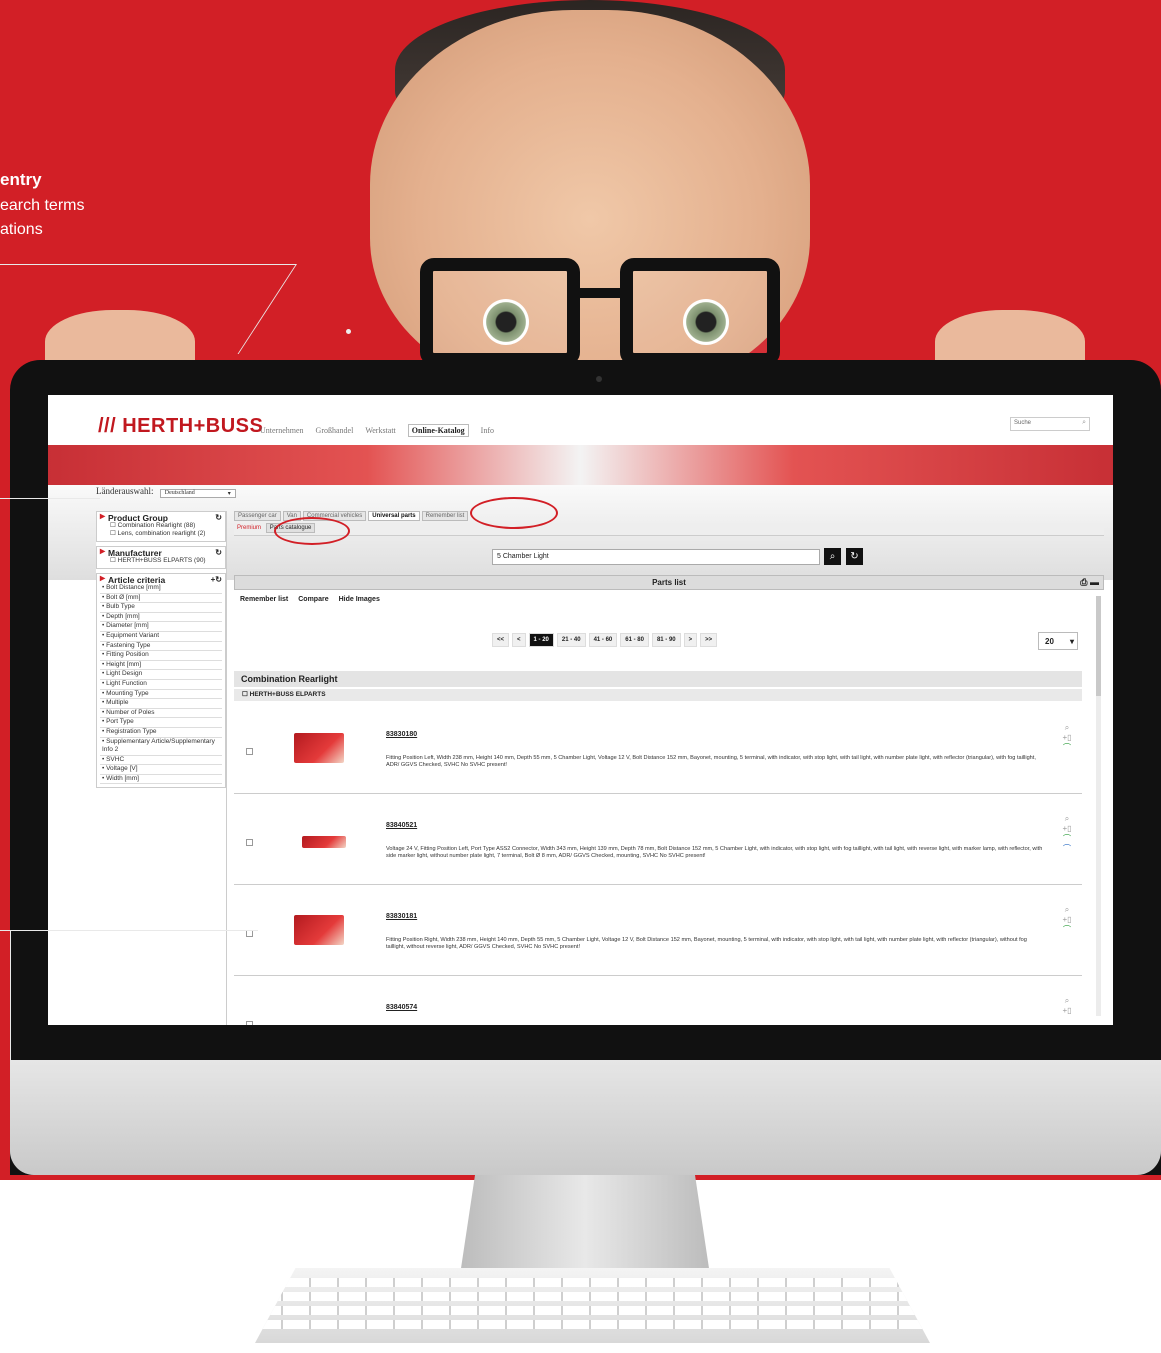 The image size is (1161, 1353). I want to click on filter-option: ☐ Lens, combination rearlight (2), so click(161, 534).